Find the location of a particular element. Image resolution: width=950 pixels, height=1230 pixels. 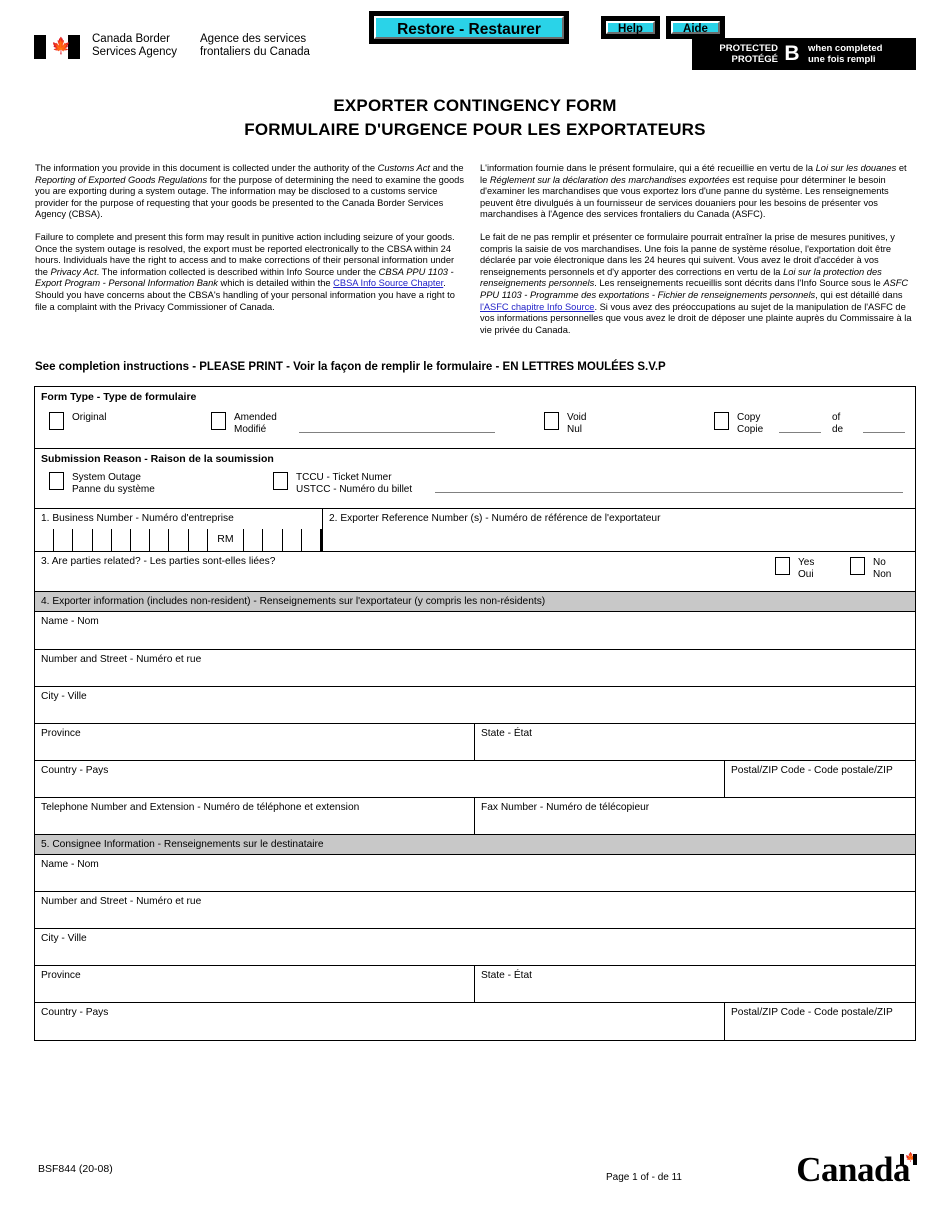

void-checkbox-group: Void Nul is located at coordinates (565, 423).